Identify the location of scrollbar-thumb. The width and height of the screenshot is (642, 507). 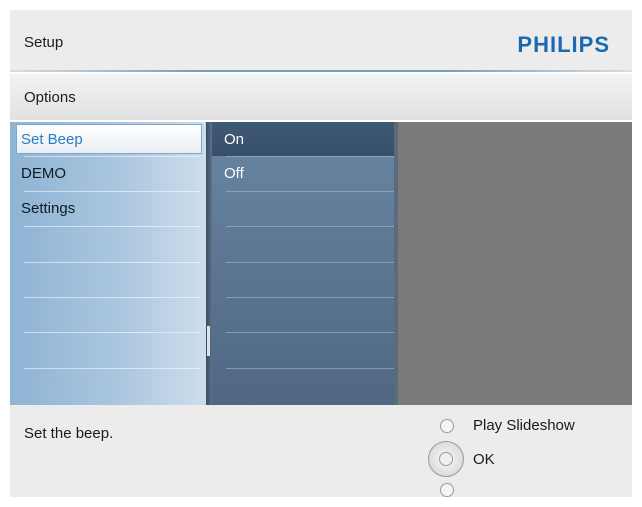
(208, 341).